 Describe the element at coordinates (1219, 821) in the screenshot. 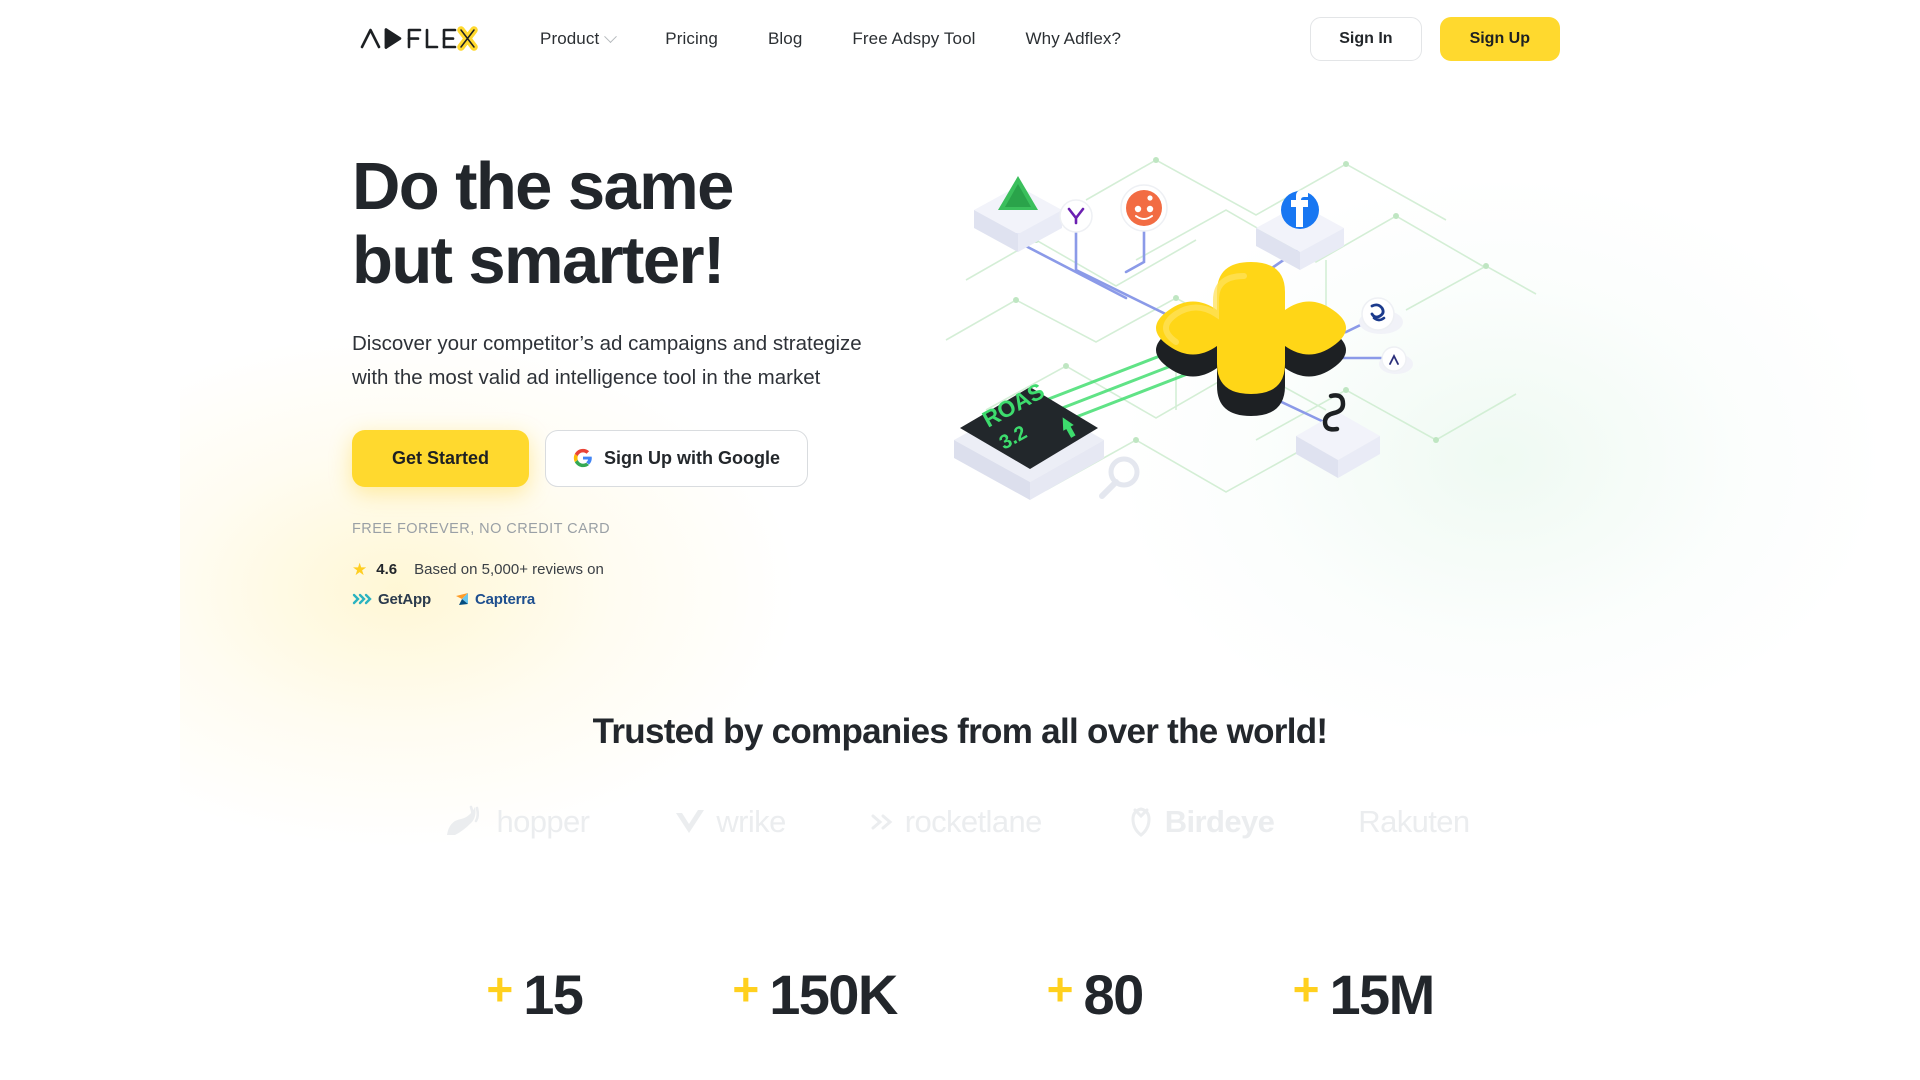

I see `client-logo-birdeye-label: Birdeye` at that location.